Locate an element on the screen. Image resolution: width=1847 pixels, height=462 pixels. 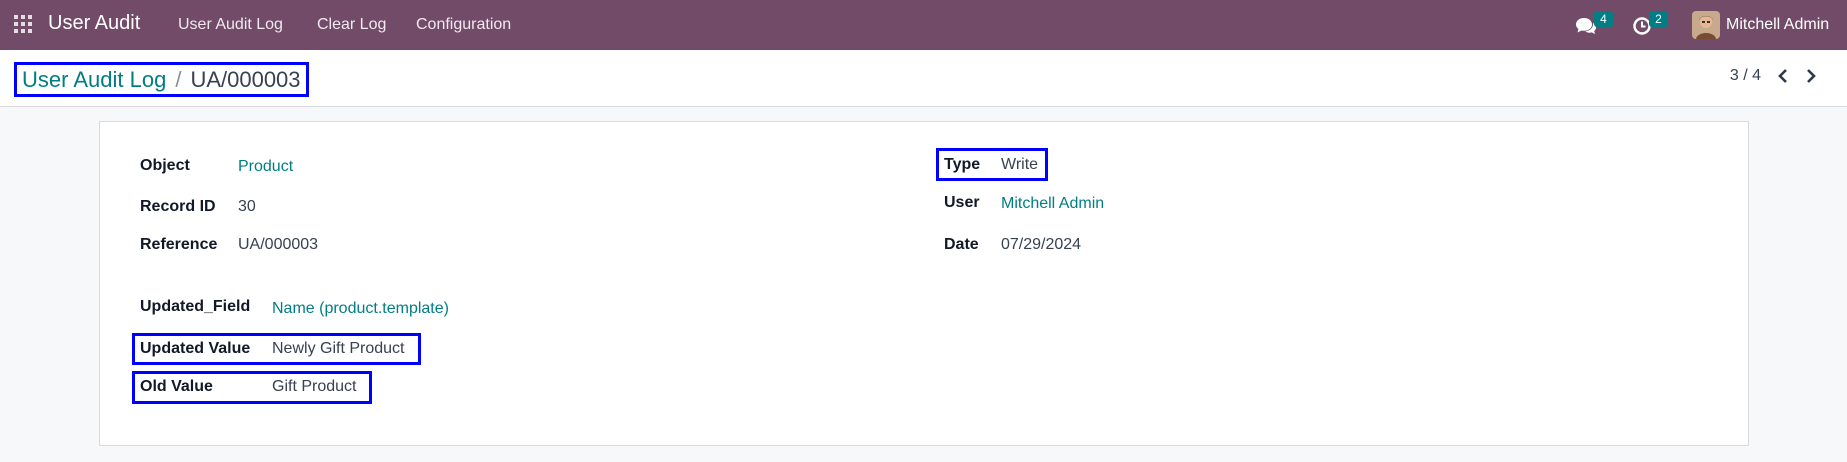
date-label: Date is located at coordinates (961, 244).